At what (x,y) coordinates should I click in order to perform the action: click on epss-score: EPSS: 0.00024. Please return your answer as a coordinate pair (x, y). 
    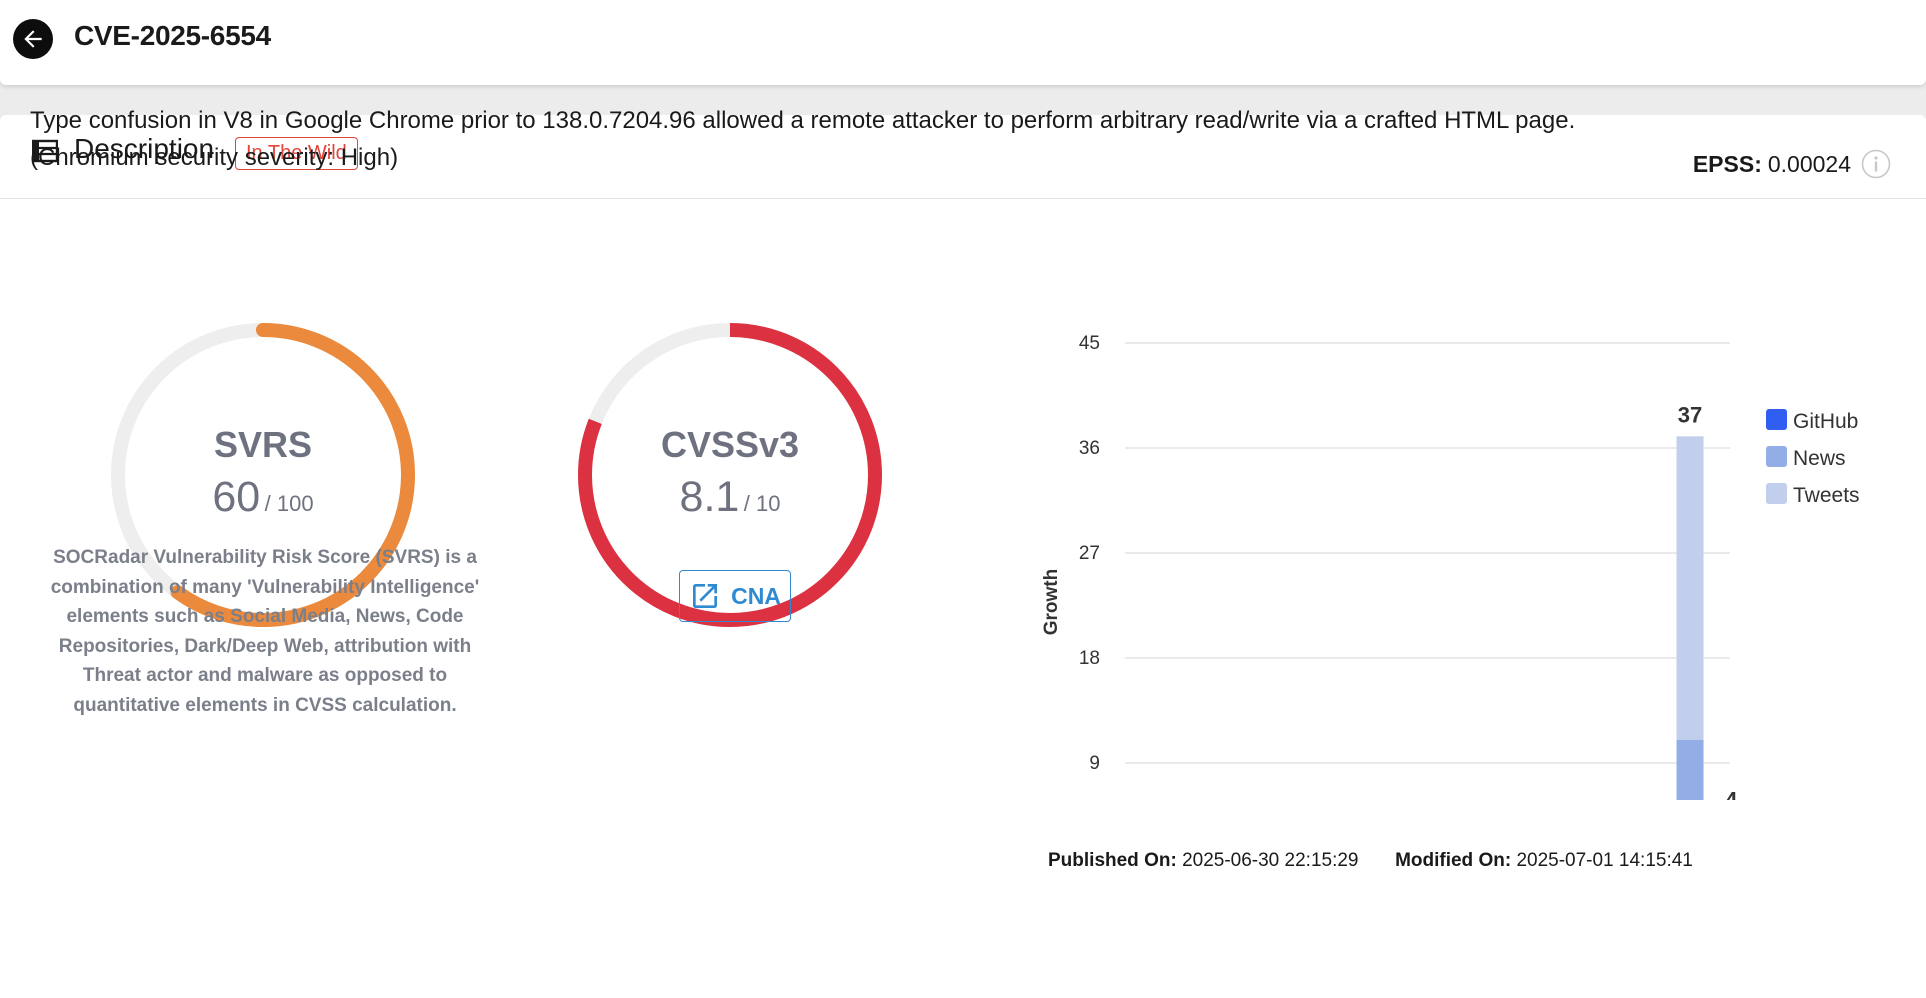
    Looking at the image, I should click on (1792, 164).